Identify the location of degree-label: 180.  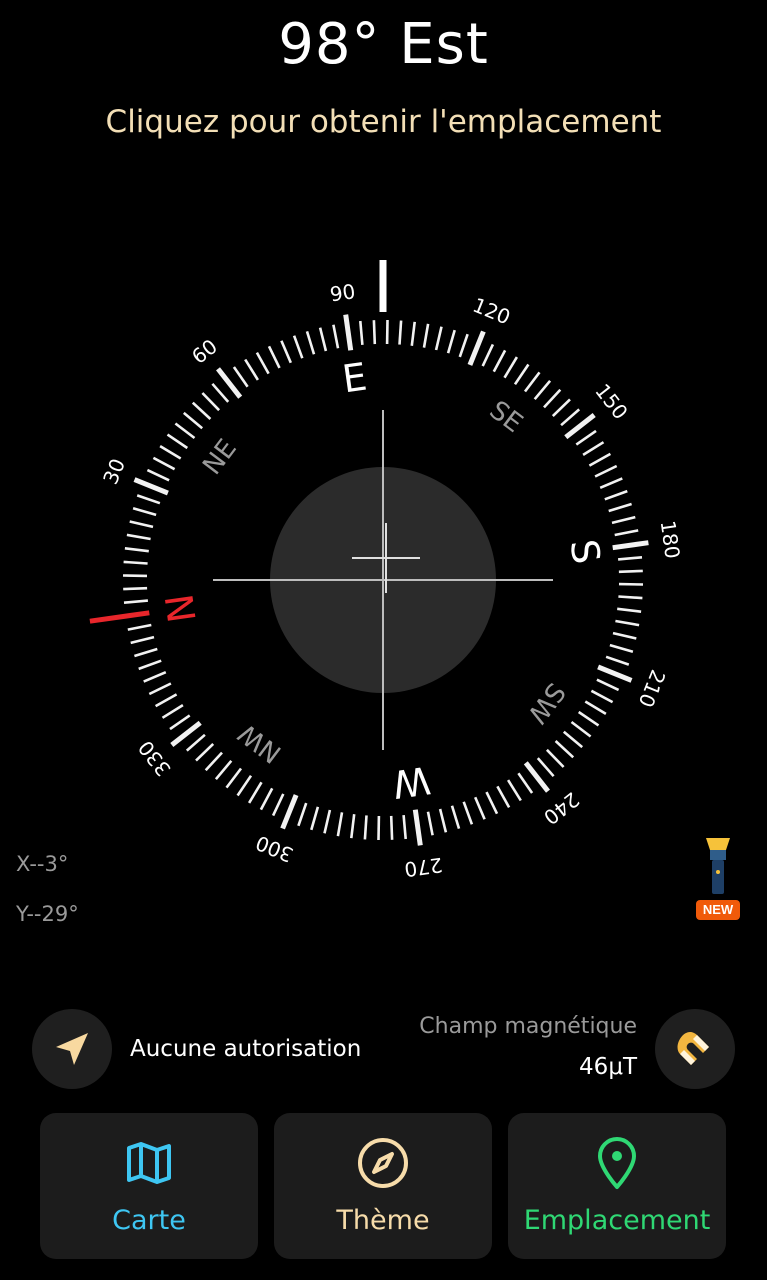
(670, 539).